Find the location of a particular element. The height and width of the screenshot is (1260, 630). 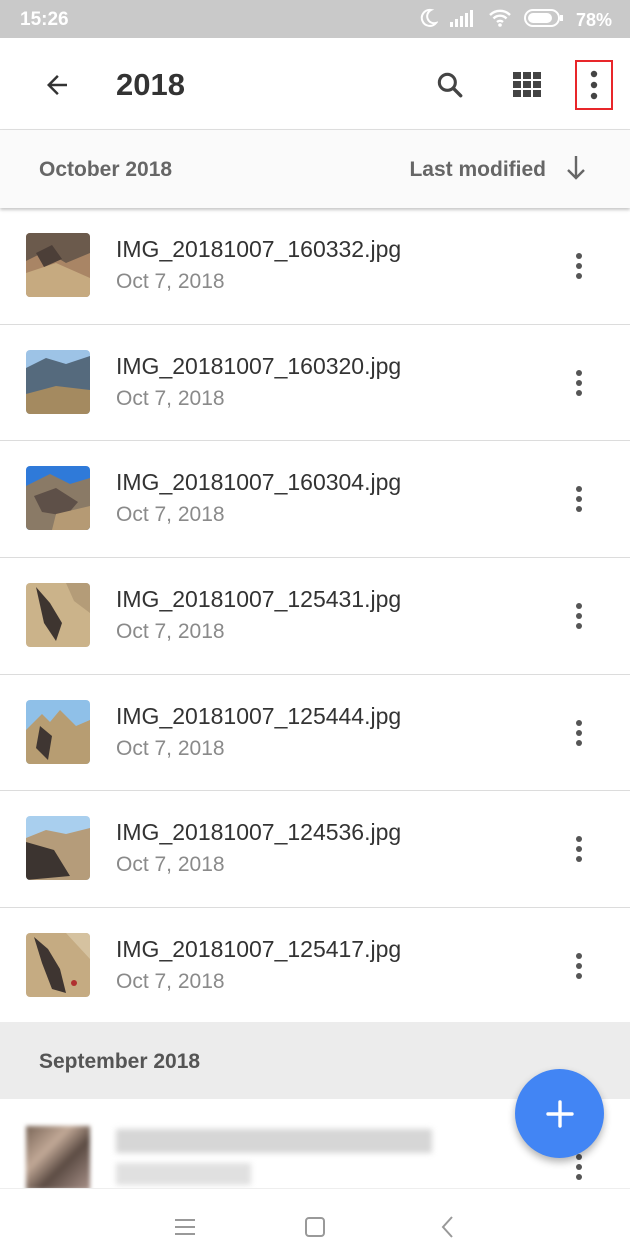

back-arrow-icon is located at coordinates (57, 85).